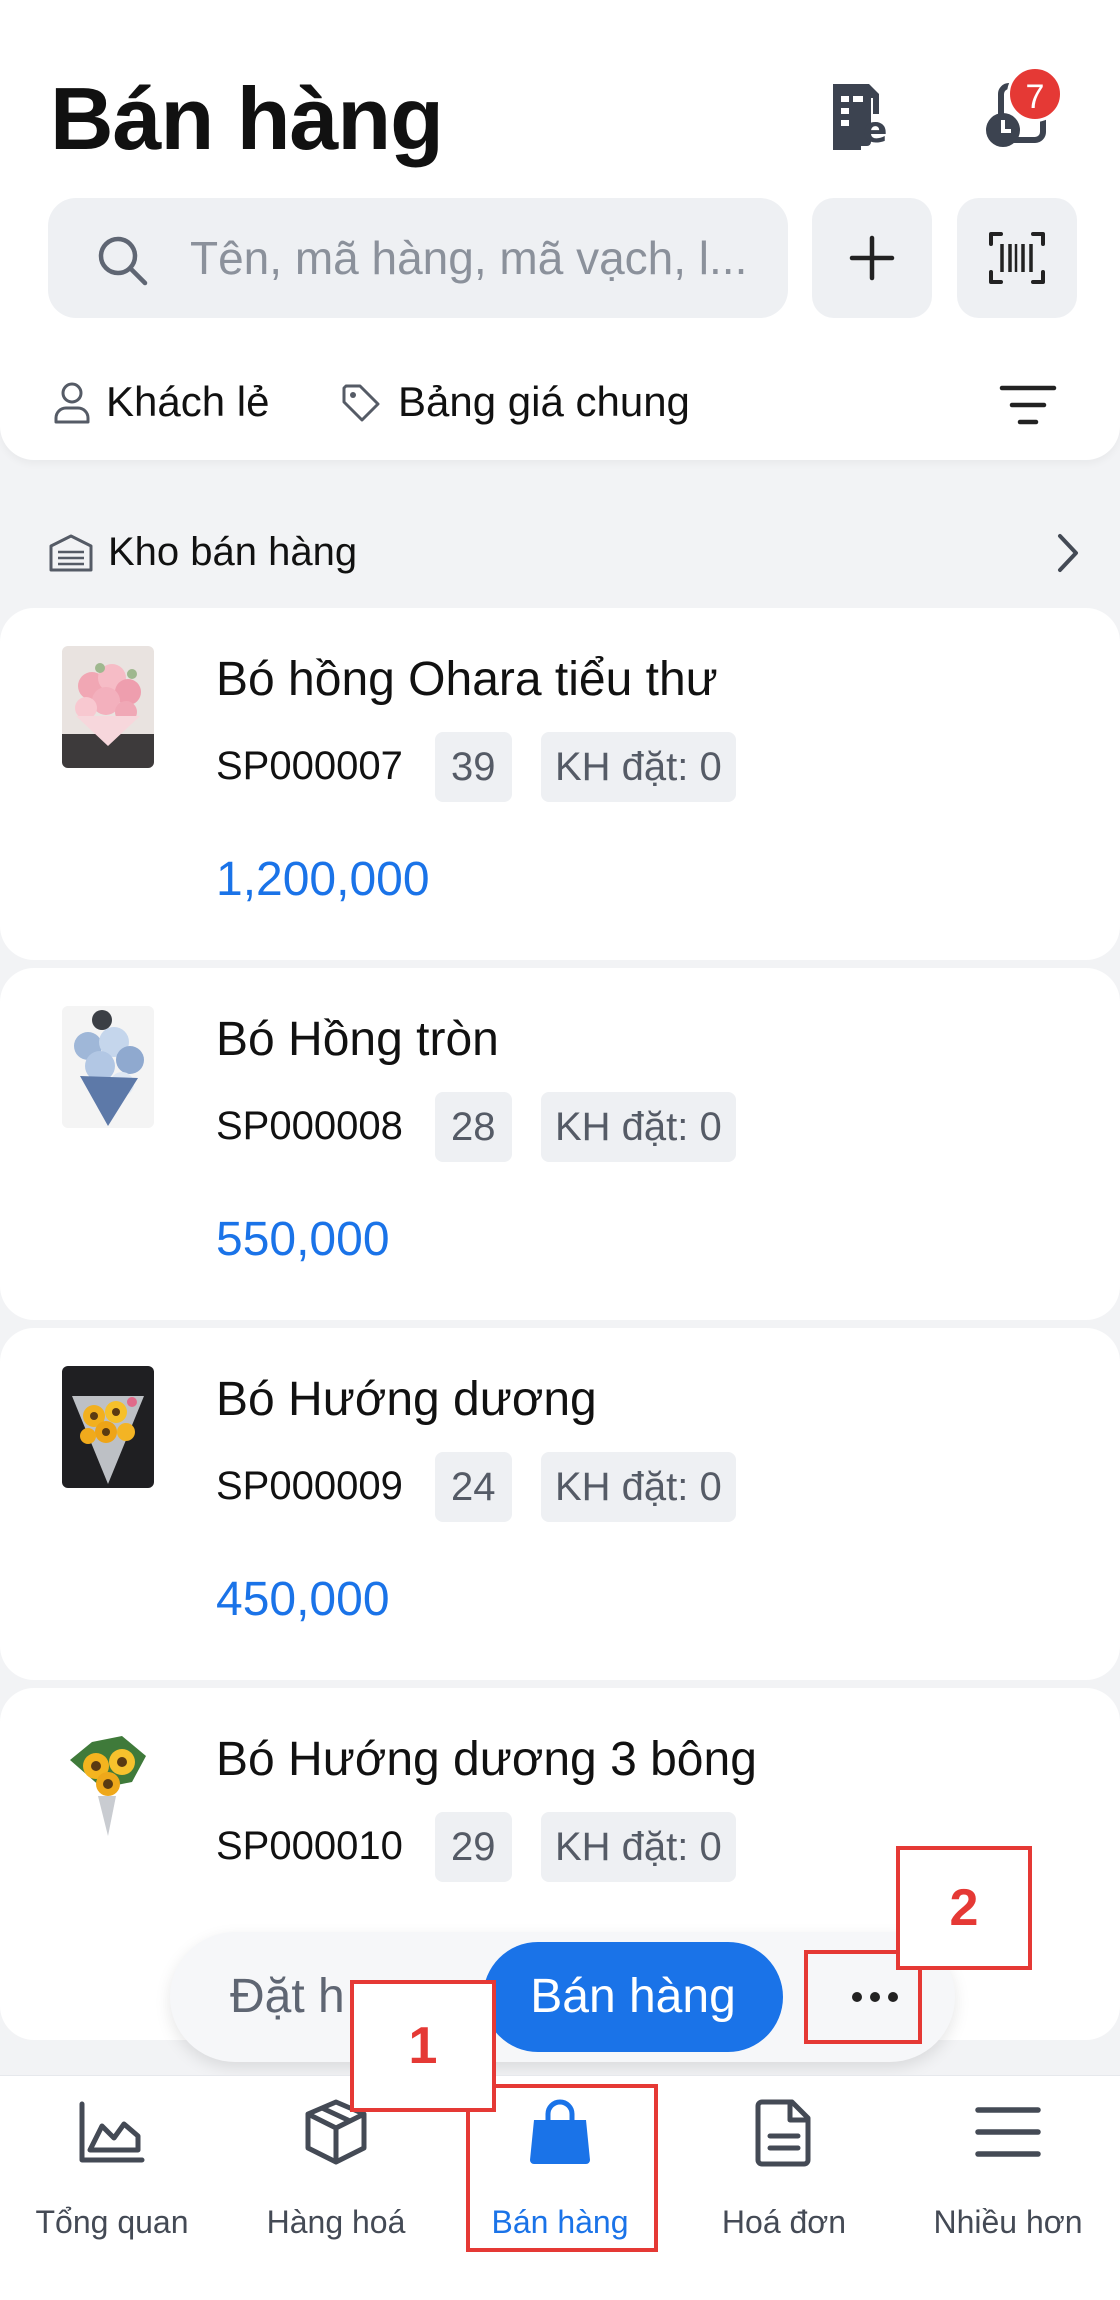 This screenshot has width=1120, height=2300. I want to click on document-icon, so click(783, 2133).